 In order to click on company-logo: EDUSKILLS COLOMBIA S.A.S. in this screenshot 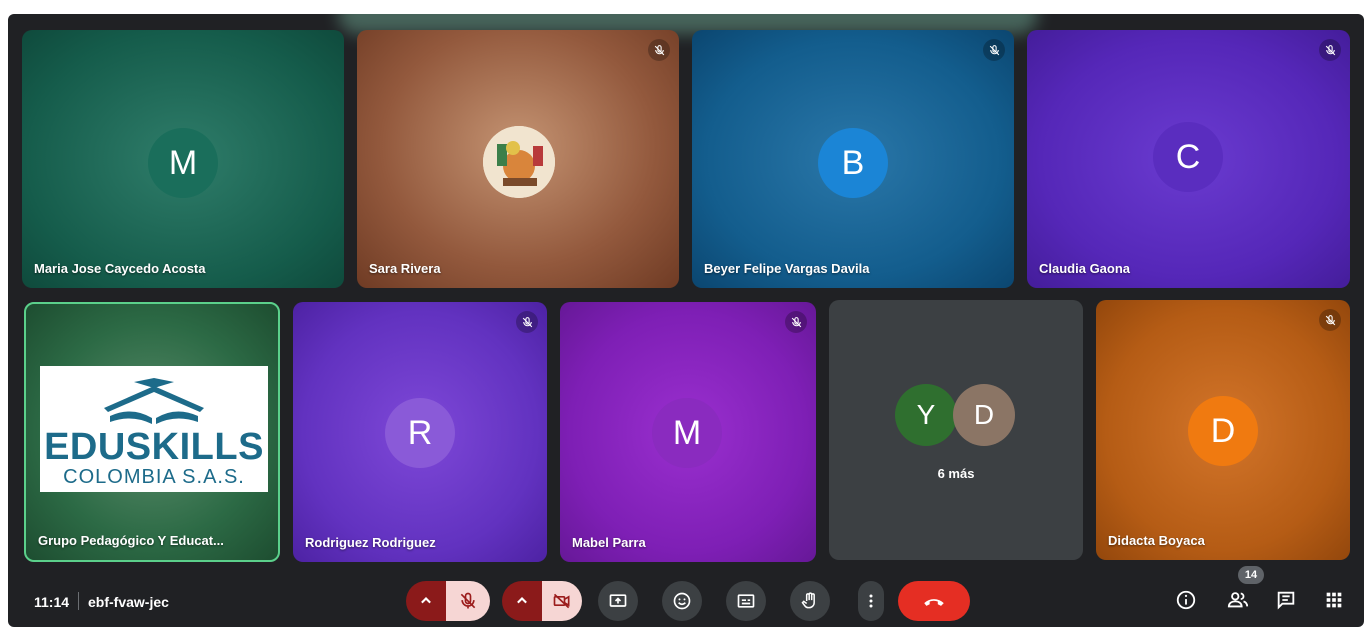, I will do `click(154, 429)`.